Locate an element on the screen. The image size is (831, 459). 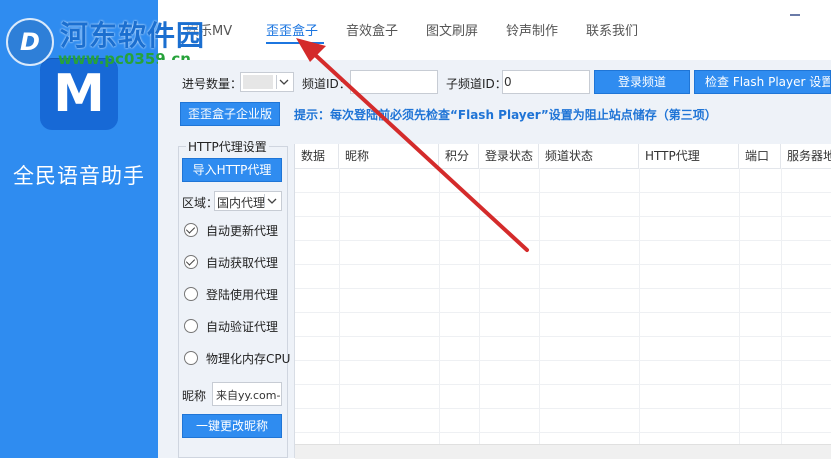
region-label: 区域： is located at coordinates (200, 203).